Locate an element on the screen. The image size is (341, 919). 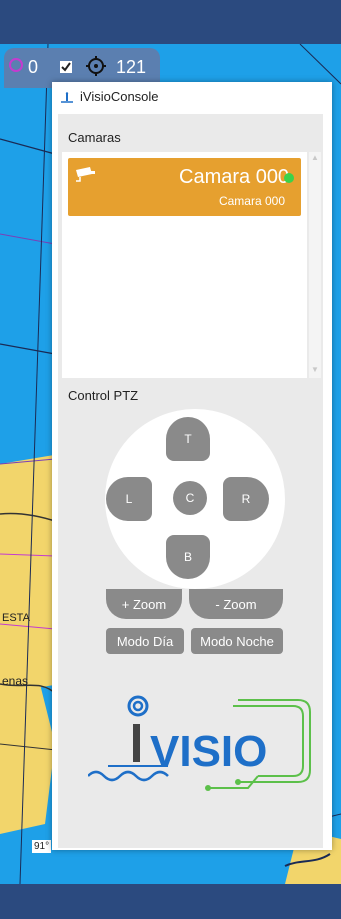
window-titlebar: iVisioConsole is located at coordinates (192, 97).